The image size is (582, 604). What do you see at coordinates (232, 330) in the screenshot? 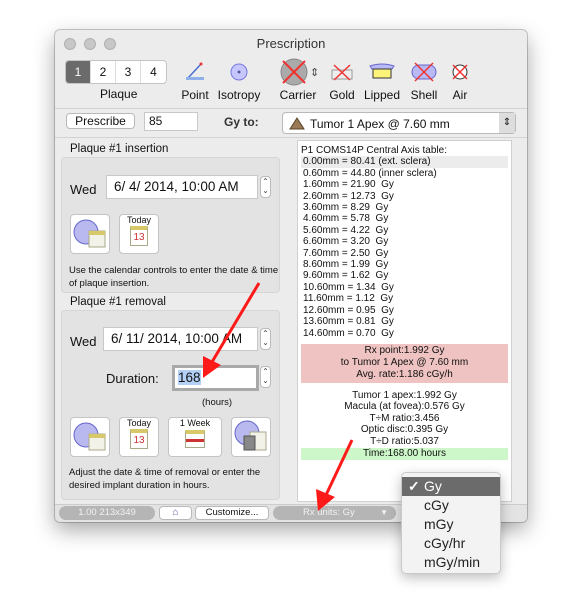
I see `annotation-arrow-duration` at bounding box center [232, 330].